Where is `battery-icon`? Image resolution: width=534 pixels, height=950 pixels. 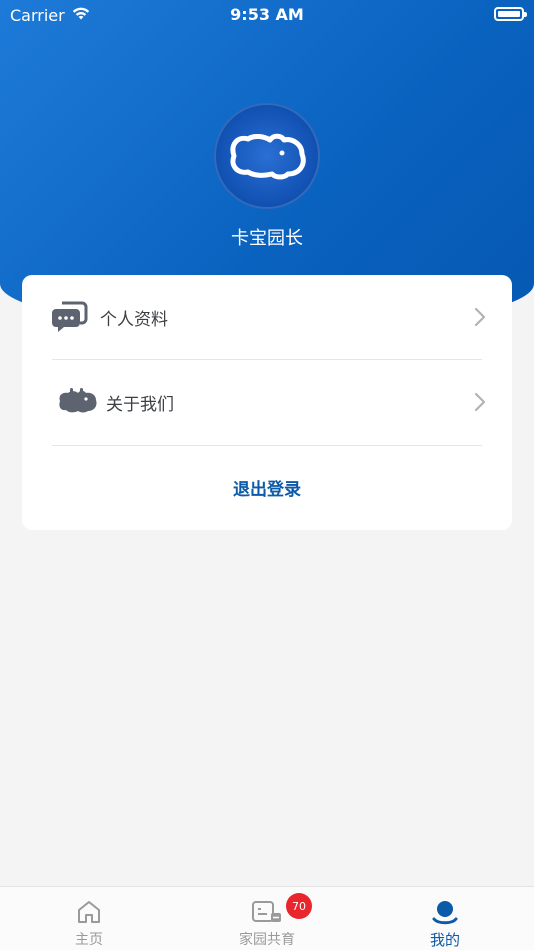 battery-icon is located at coordinates (510, 14).